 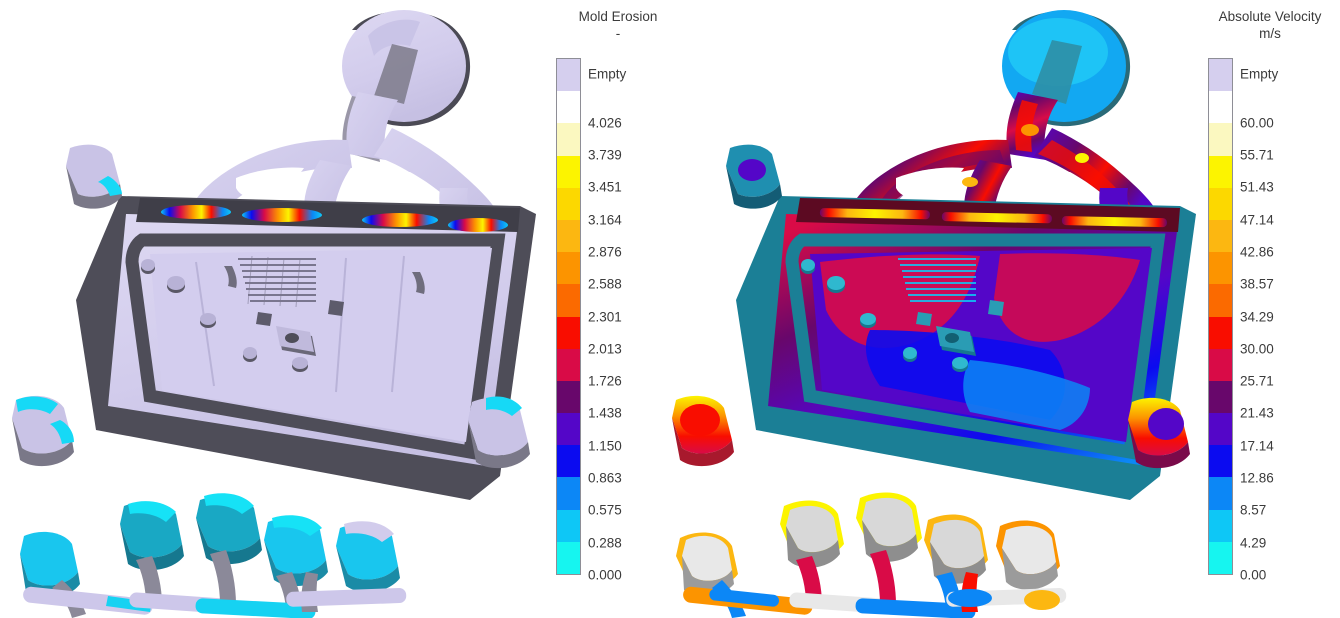 What do you see at coordinates (605, 349) in the screenshot?
I see `legend-tick-label: 2.013` at bounding box center [605, 349].